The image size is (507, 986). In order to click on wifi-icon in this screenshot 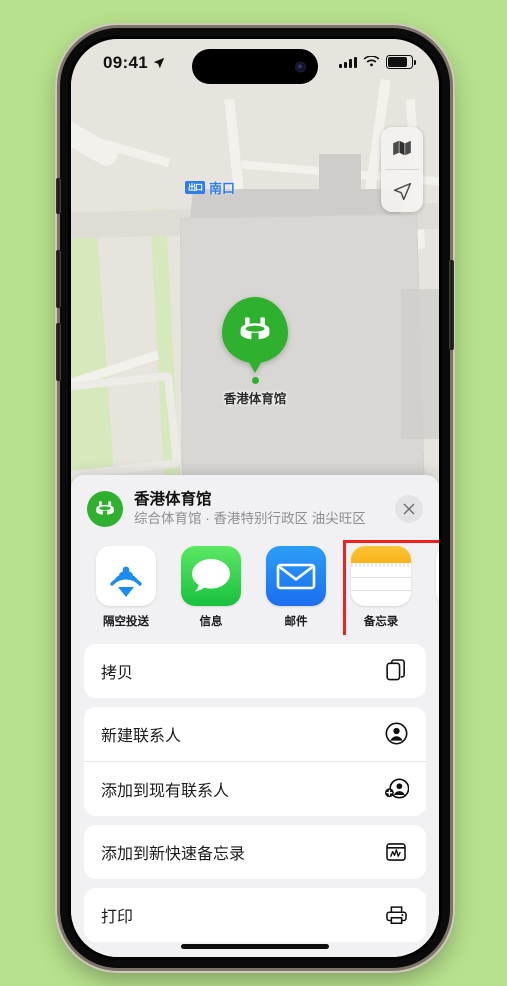, I will do `click(371, 61)`.